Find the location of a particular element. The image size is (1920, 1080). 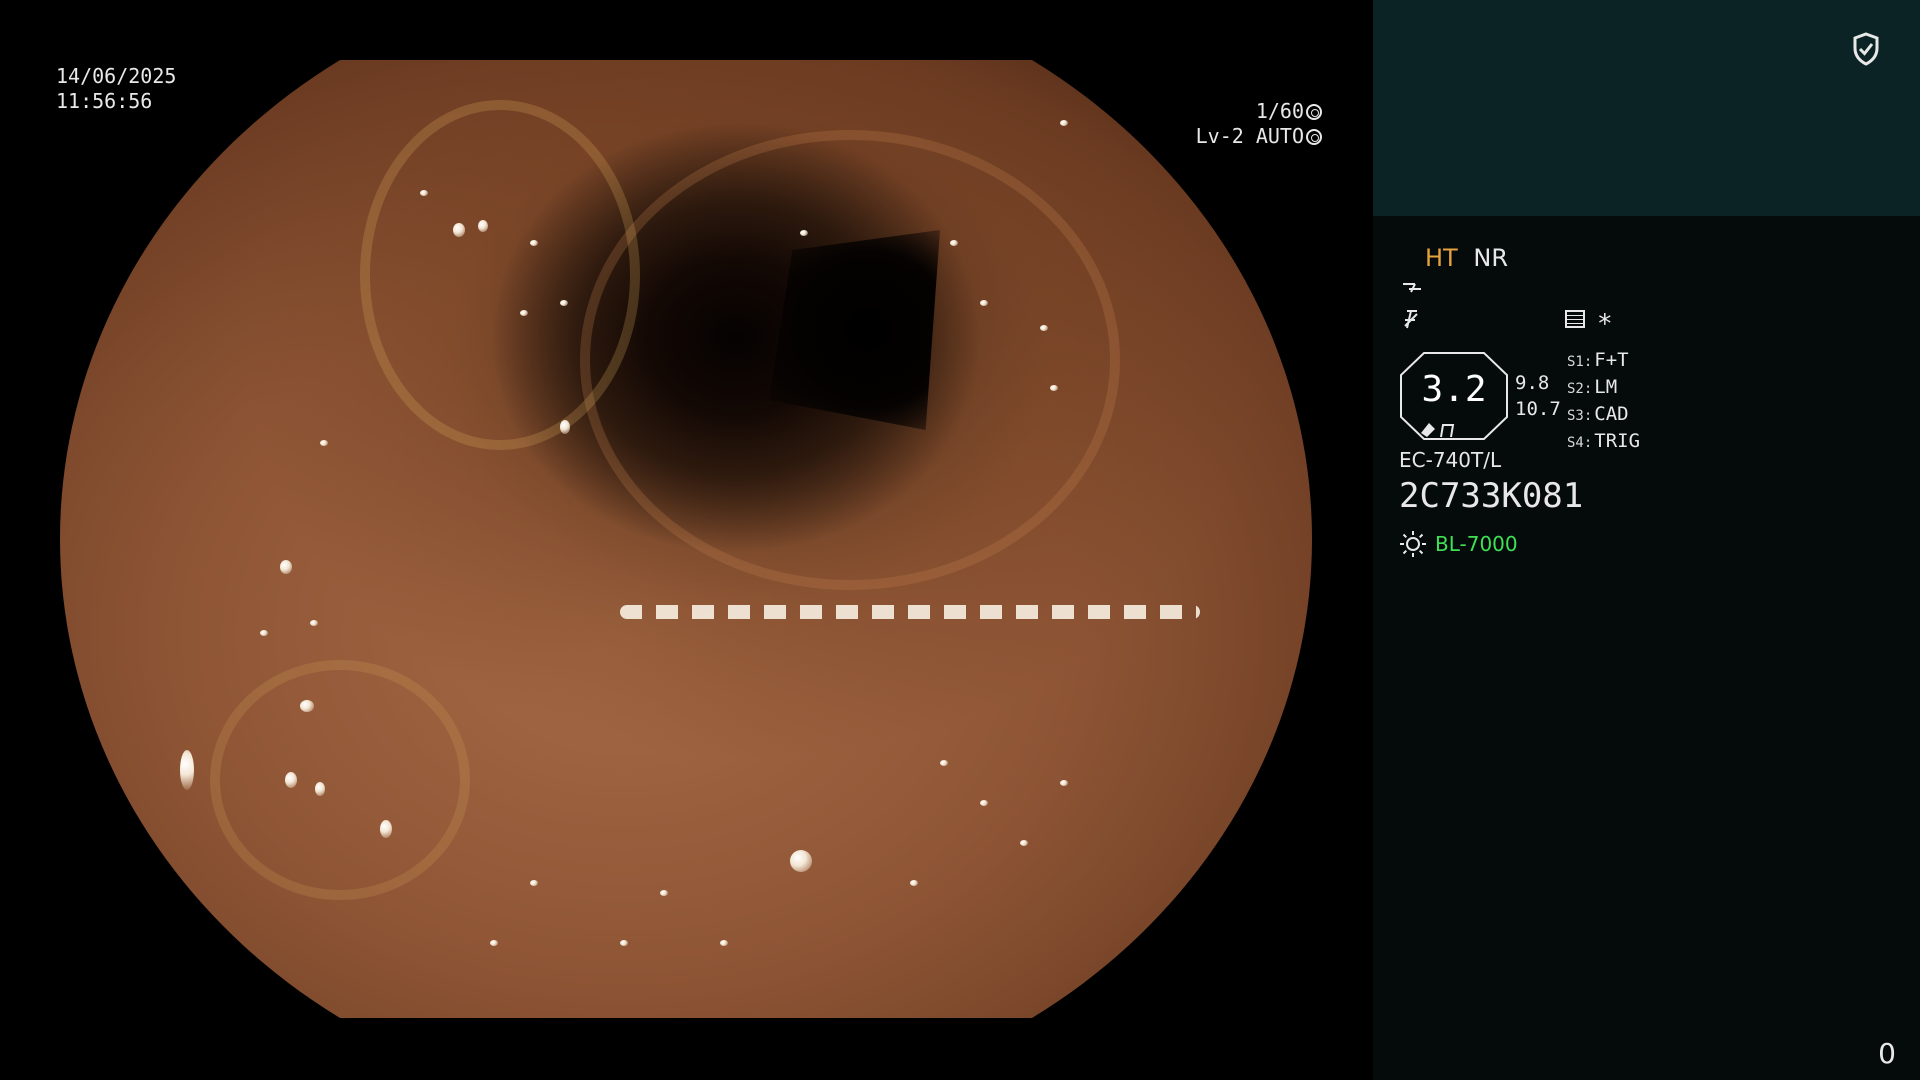

enhancement-level-display: 3.2 is located at coordinates (1454, 396).